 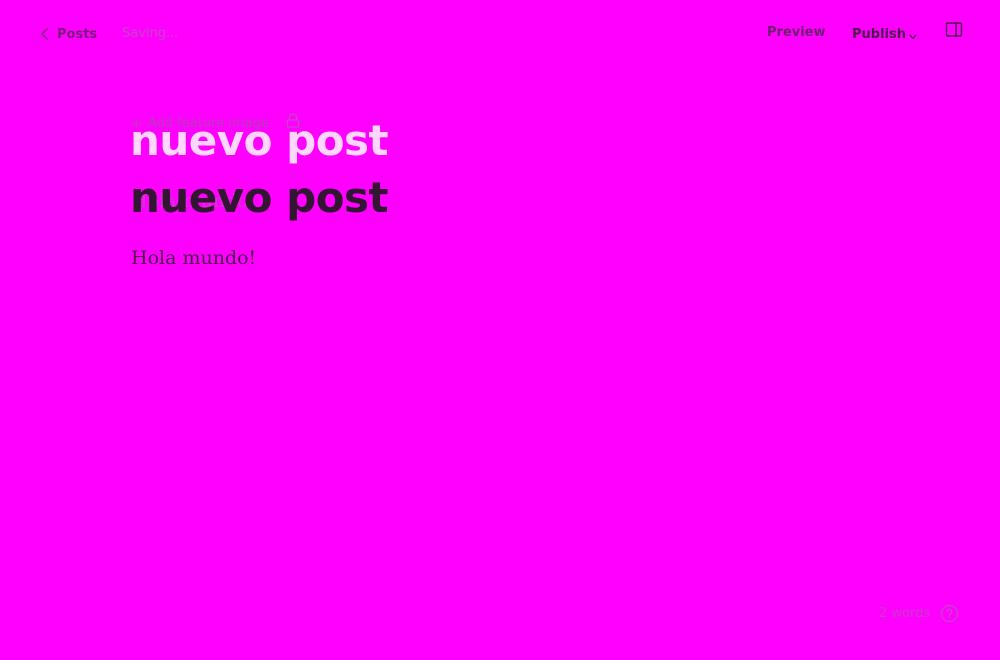 I want to click on question-circle-icon, so click(x=949, y=613).